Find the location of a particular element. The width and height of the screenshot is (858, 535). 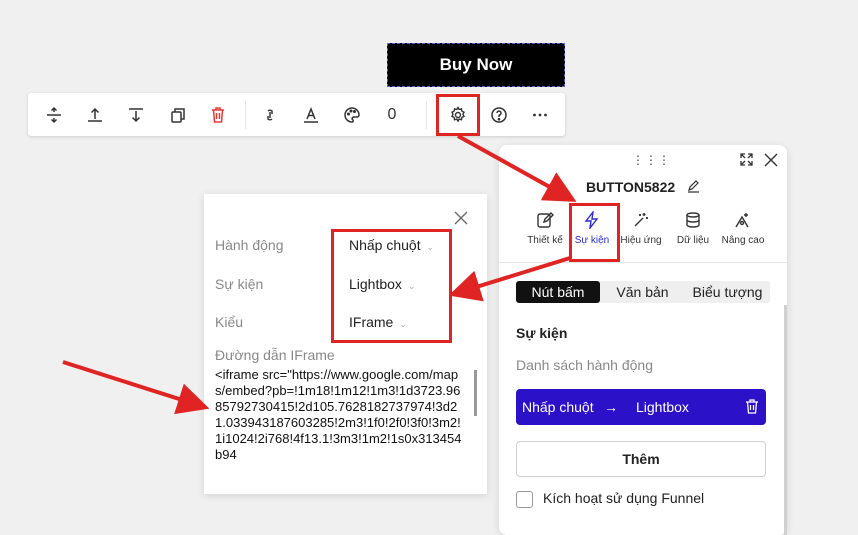

arrow-to-dropdowns is located at coordinates (509, 279).